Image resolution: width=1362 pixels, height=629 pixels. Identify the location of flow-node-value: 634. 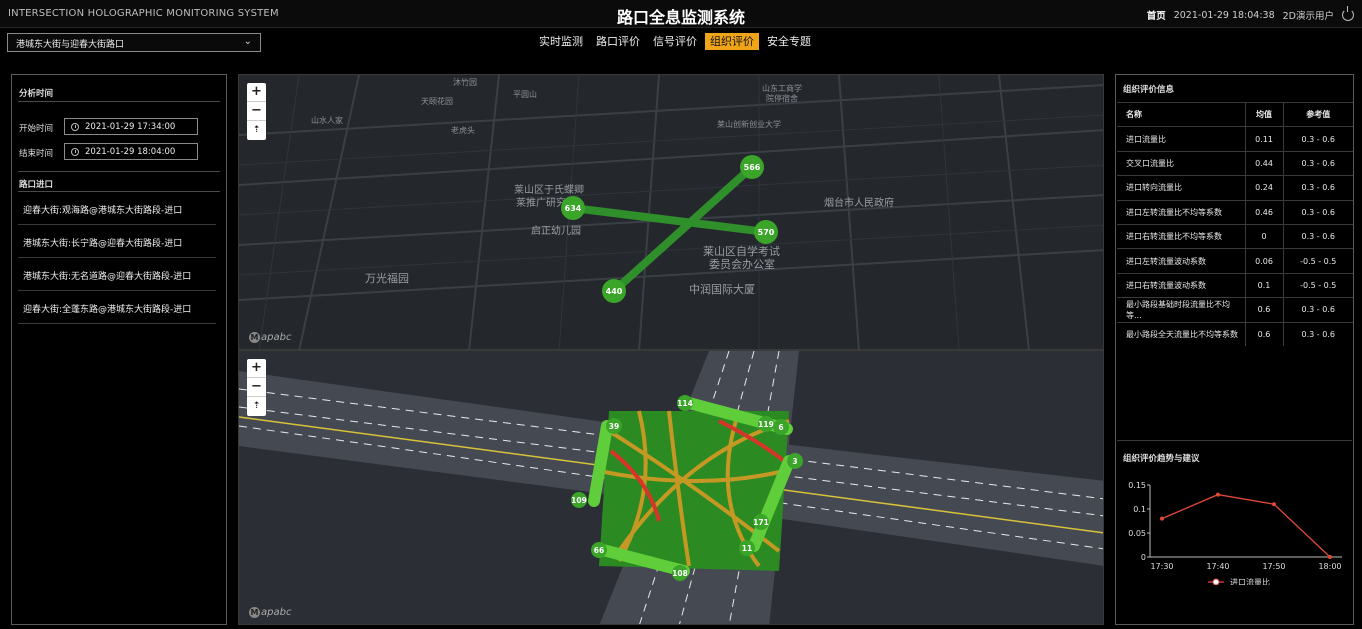
(573, 208).